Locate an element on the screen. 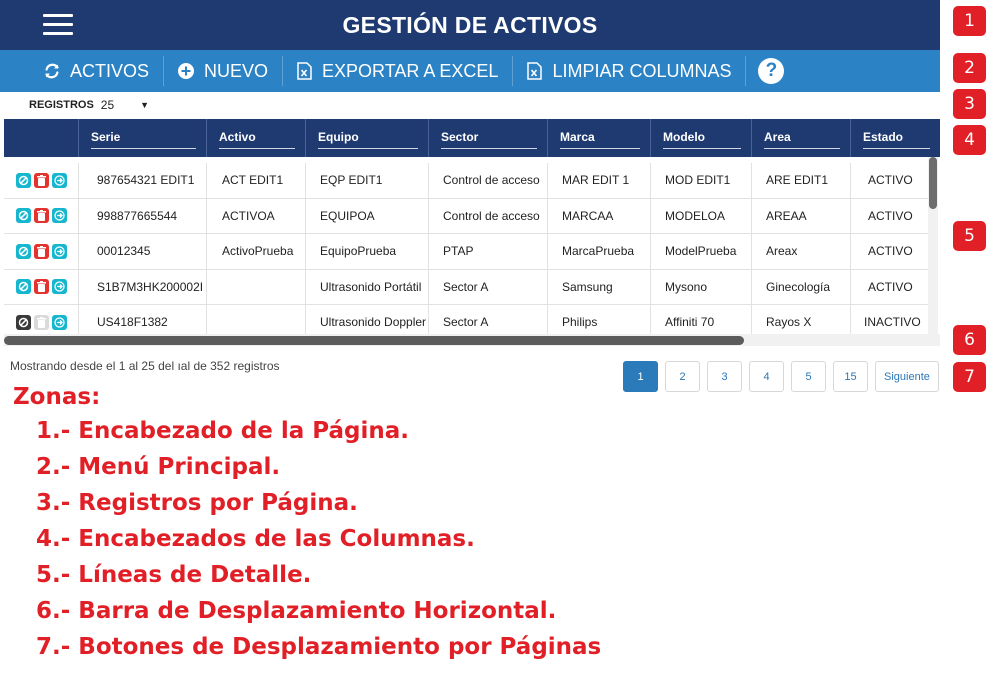  zone-badge: 2 is located at coordinates (969, 68).